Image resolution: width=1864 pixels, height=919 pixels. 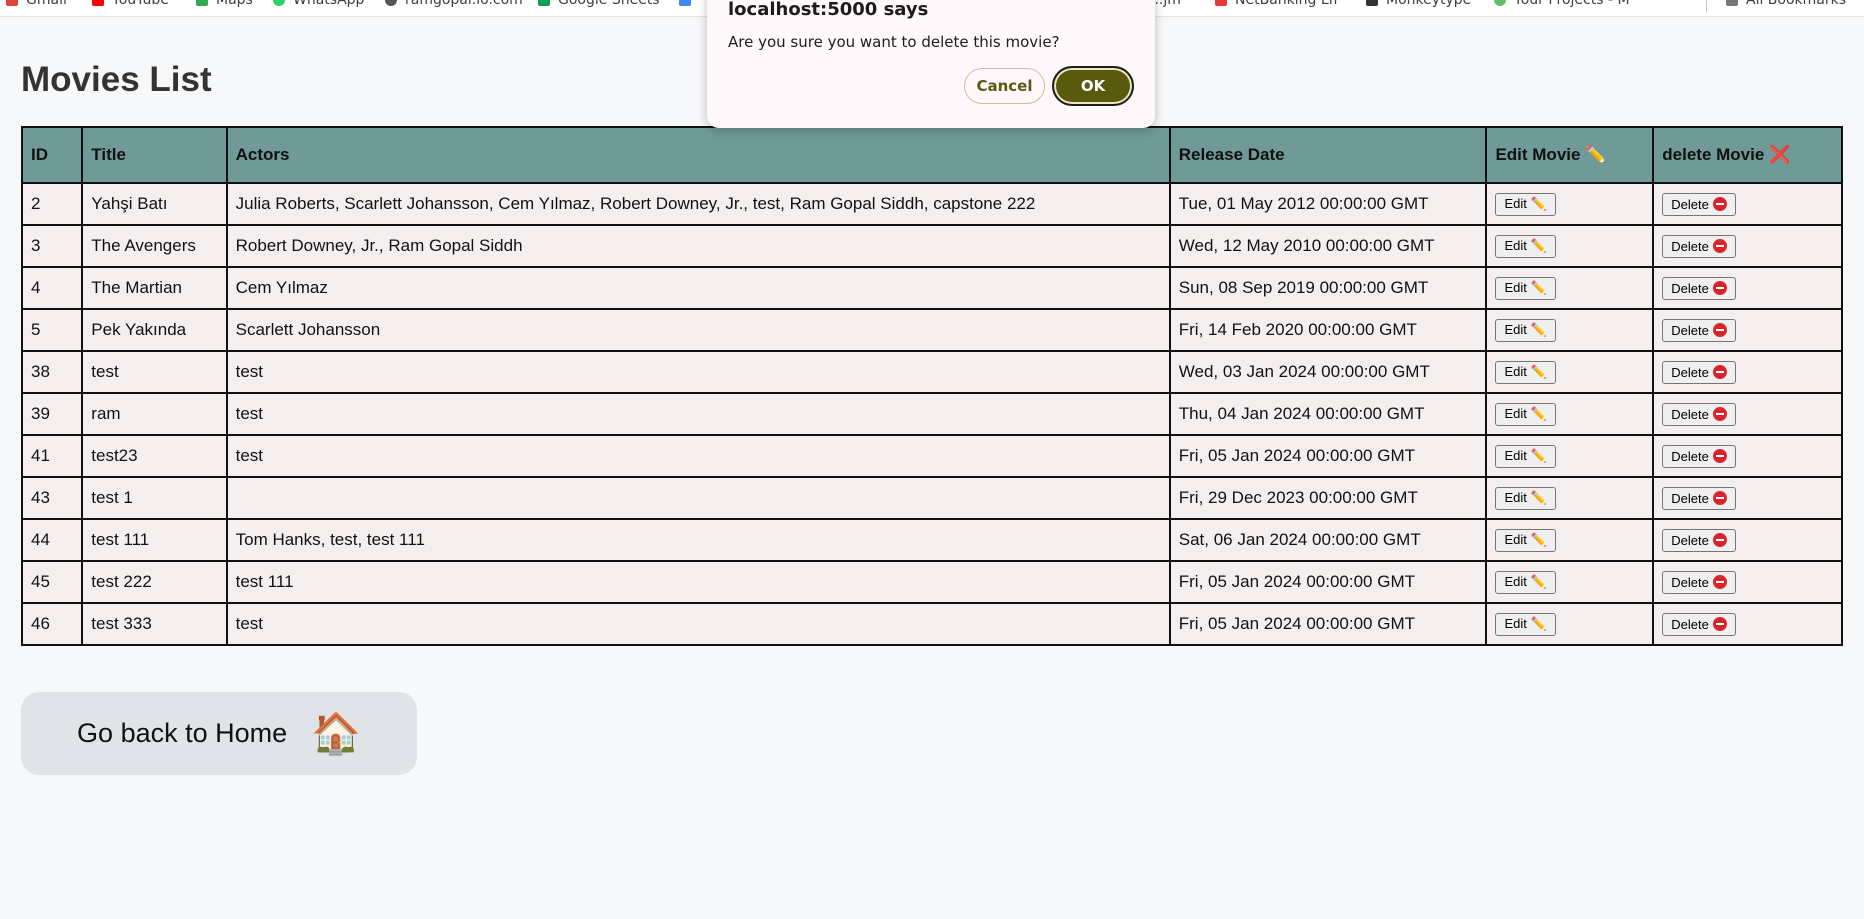 What do you see at coordinates (154, 582) in the screenshot?
I see `cell-title: test 222` at bounding box center [154, 582].